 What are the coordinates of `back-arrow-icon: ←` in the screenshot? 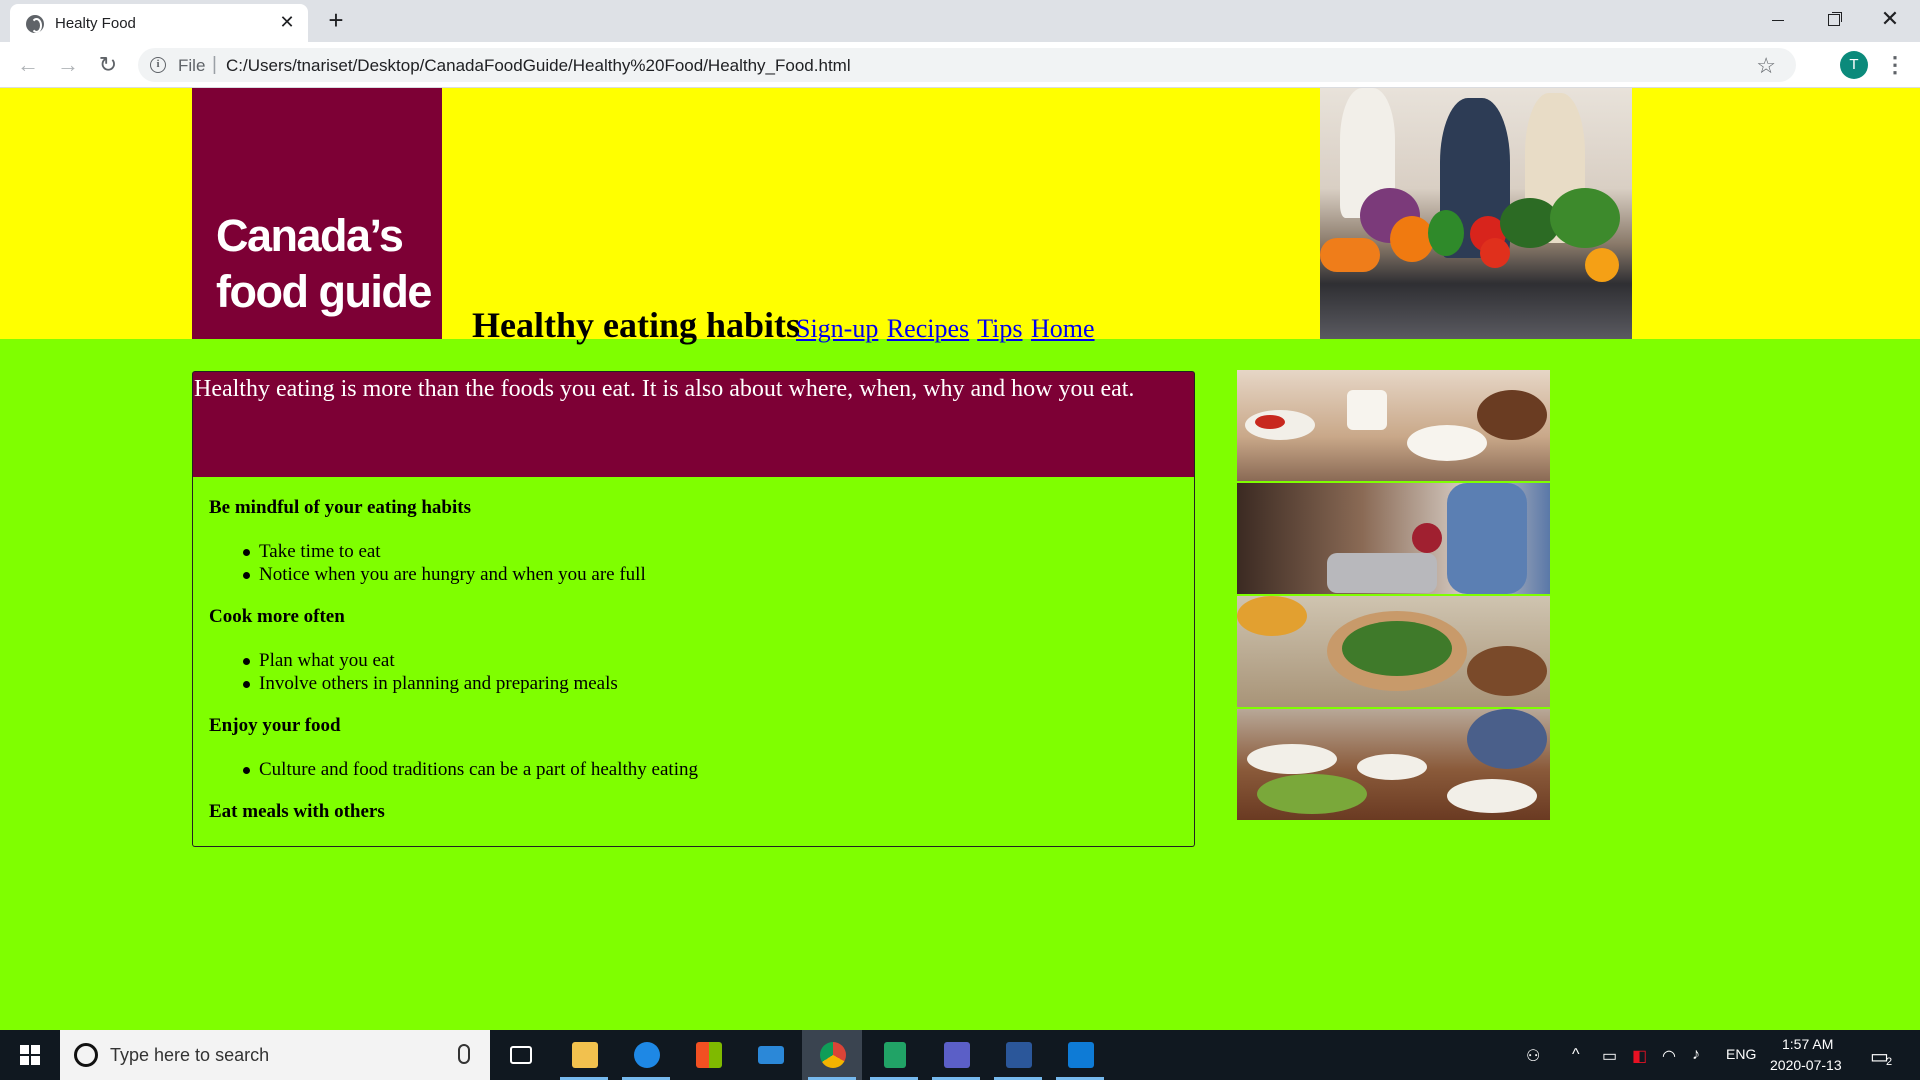 It's located at (28, 65).